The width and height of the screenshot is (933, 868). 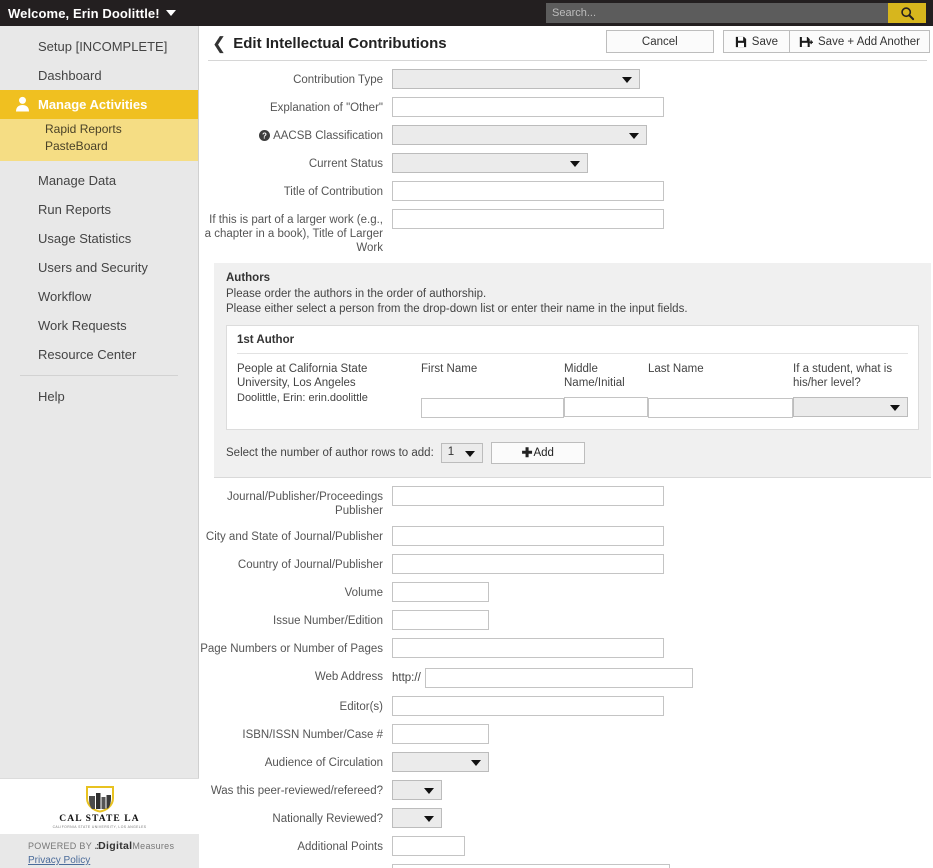 I want to click on question-help-icon: ?, so click(x=265, y=135).